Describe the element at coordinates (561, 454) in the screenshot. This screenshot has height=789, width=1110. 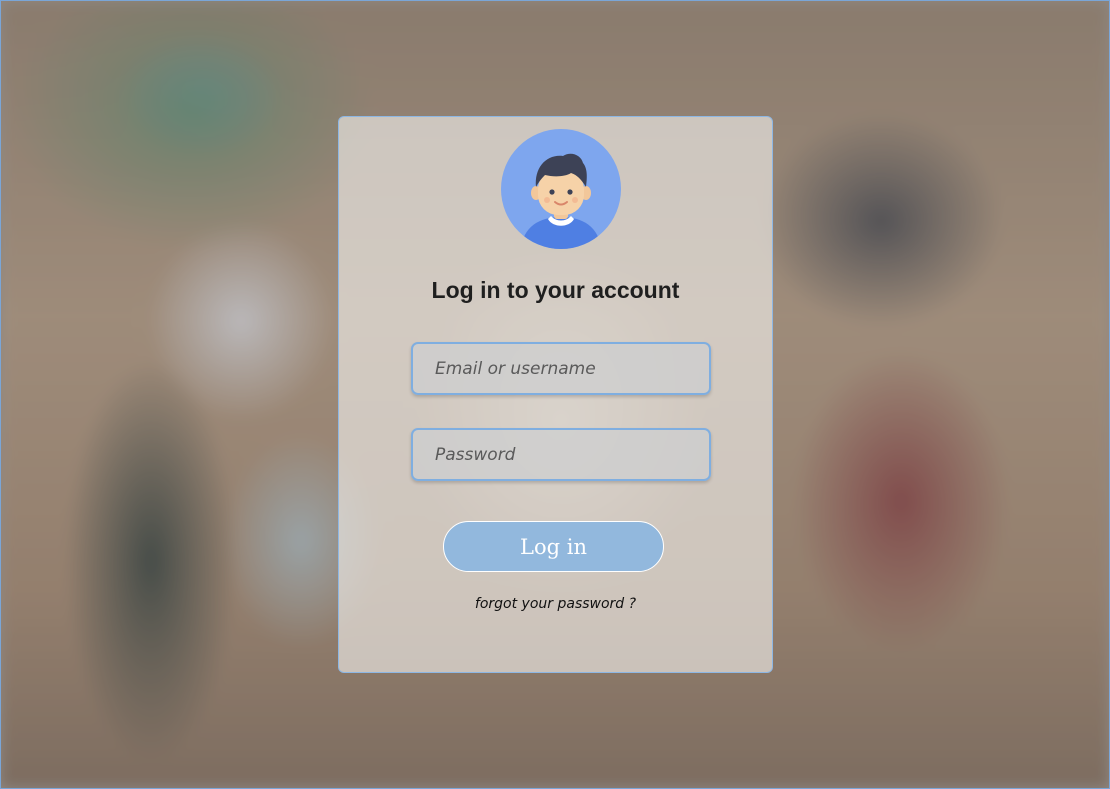
I see `password-input` at that location.